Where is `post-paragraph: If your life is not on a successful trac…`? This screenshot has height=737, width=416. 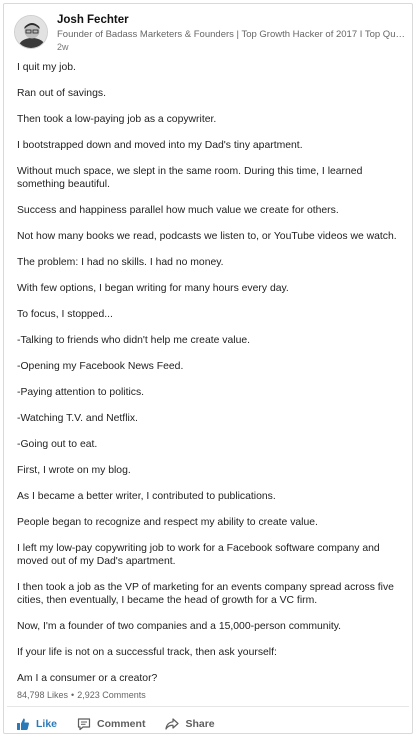
post-paragraph: If your life is not on a successful trac… is located at coordinates (147, 652).